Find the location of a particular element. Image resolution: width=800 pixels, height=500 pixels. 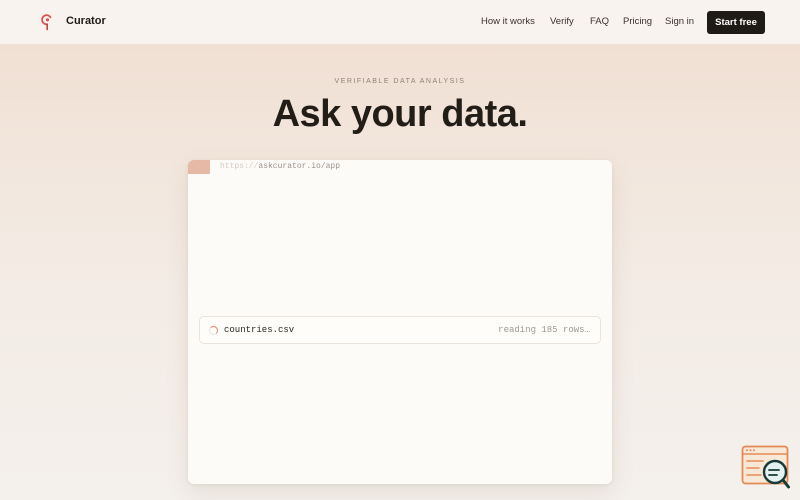

nav-link-pricing: Pricing is located at coordinates (637, 21).